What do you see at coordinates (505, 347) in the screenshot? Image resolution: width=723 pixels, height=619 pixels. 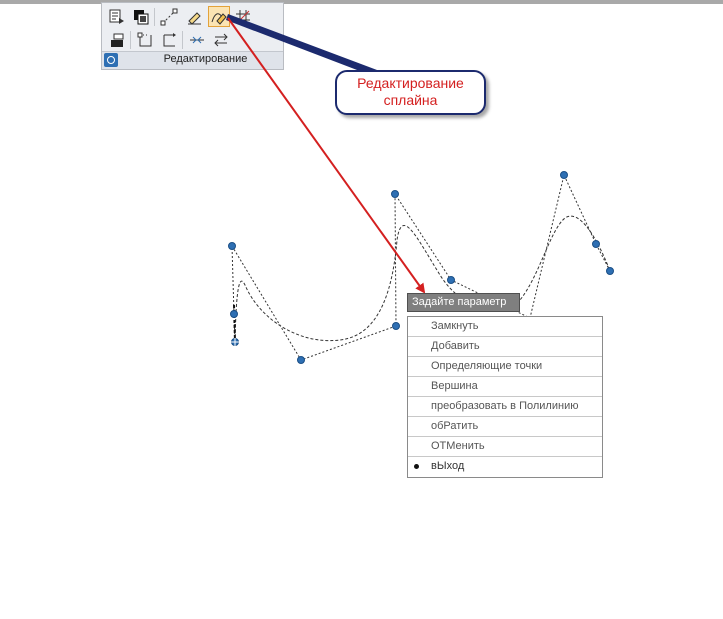 I see `menu-item-add: Добавить` at bounding box center [505, 347].